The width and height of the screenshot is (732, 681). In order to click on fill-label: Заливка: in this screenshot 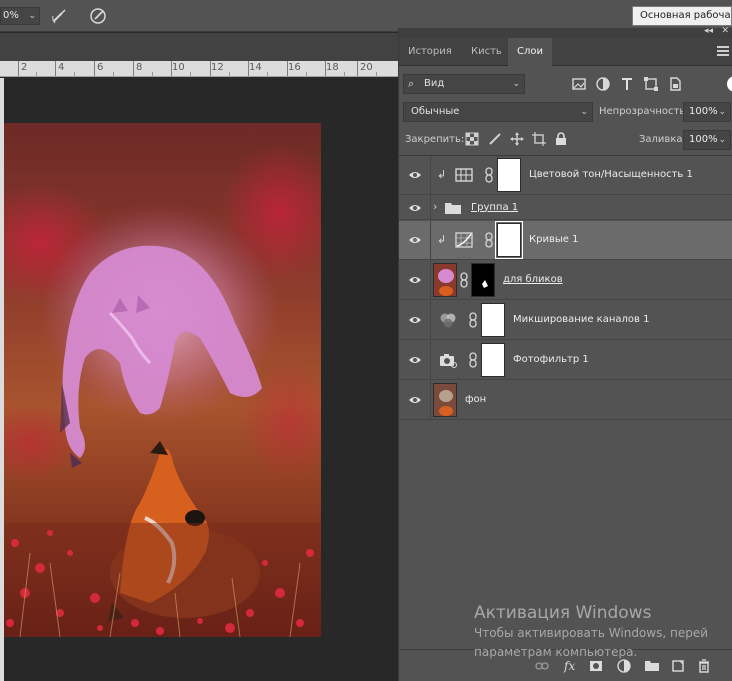, I will do `click(662, 139)`.